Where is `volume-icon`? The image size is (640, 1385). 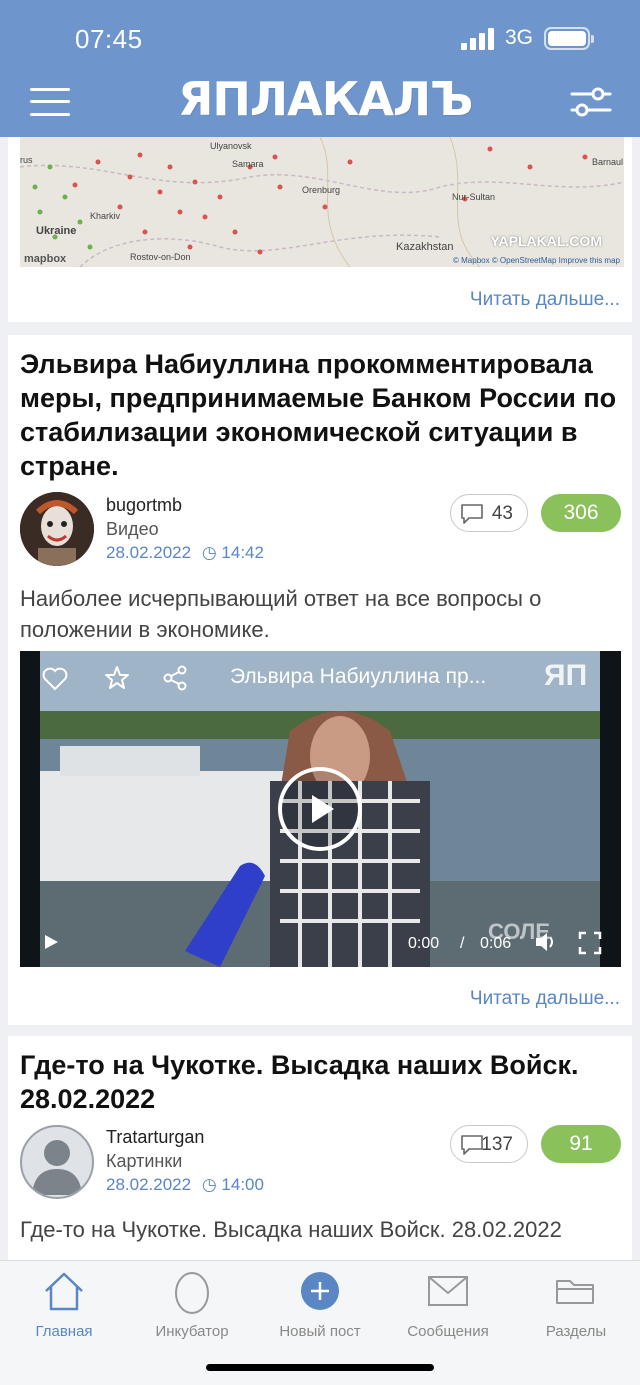
volume-icon is located at coordinates (546, 942).